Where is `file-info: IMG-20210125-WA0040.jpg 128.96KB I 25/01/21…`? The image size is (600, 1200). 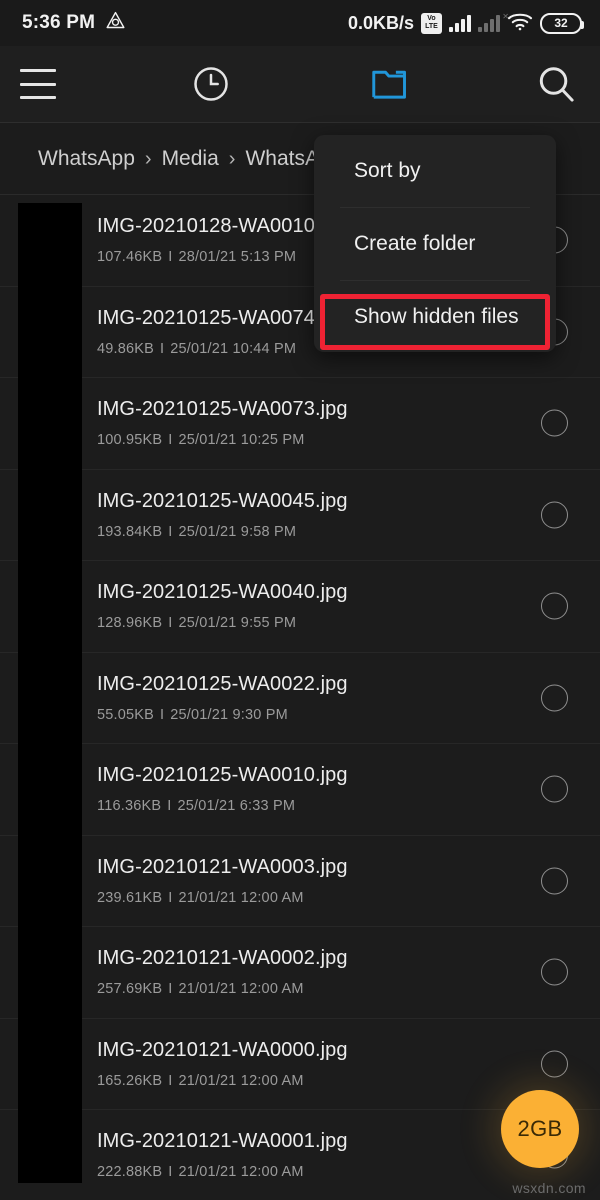
file-info: IMG-20210125-WA0040.jpg 128.96KB I 25/01/21… is located at coordinates (222, 606).